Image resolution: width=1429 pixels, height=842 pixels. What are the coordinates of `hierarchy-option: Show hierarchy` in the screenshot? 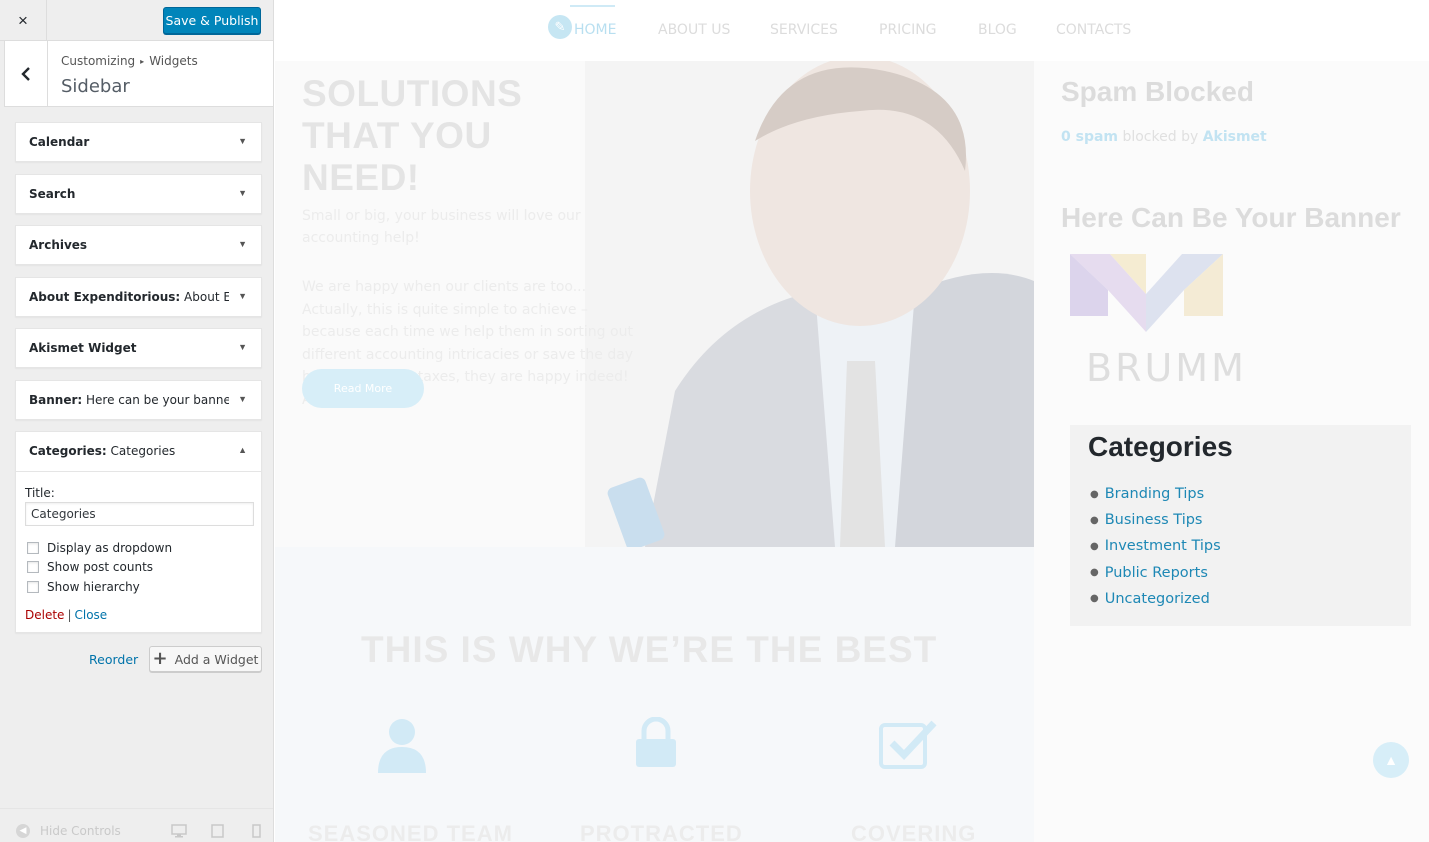 It's located at (139, 587).